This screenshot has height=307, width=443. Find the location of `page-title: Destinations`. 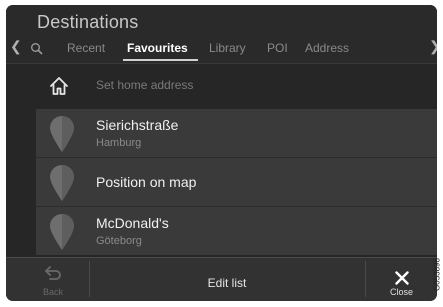

page-title: Destinations is located at coordinates (88, 22).